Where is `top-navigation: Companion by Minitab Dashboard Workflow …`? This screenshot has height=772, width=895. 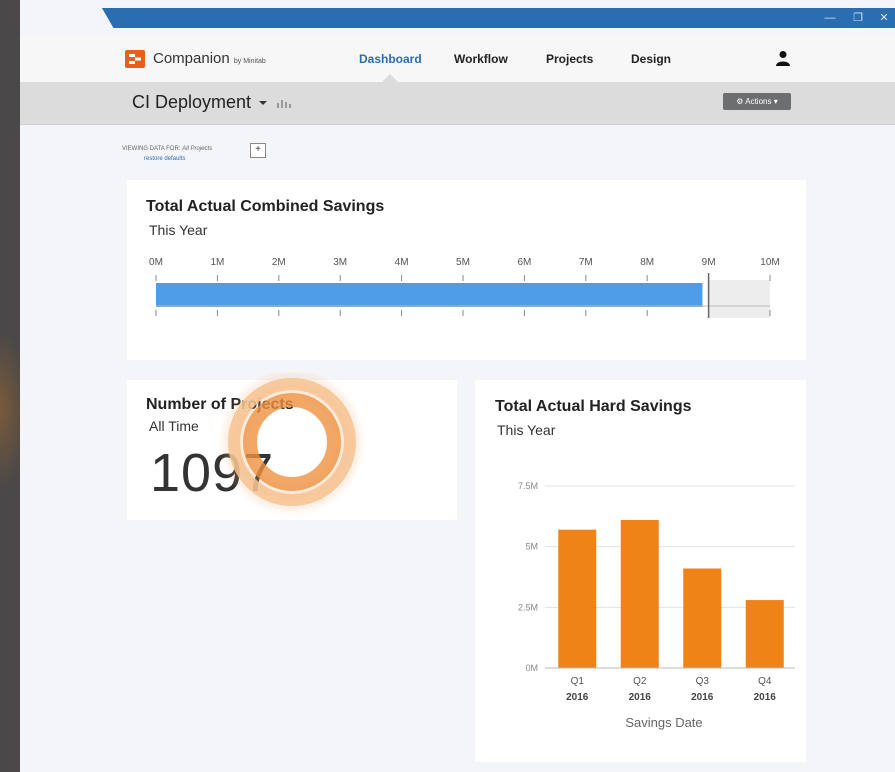
top-navigation: Companion by Minitab Dashboard Workflow … is located at coordinates (457, 59).